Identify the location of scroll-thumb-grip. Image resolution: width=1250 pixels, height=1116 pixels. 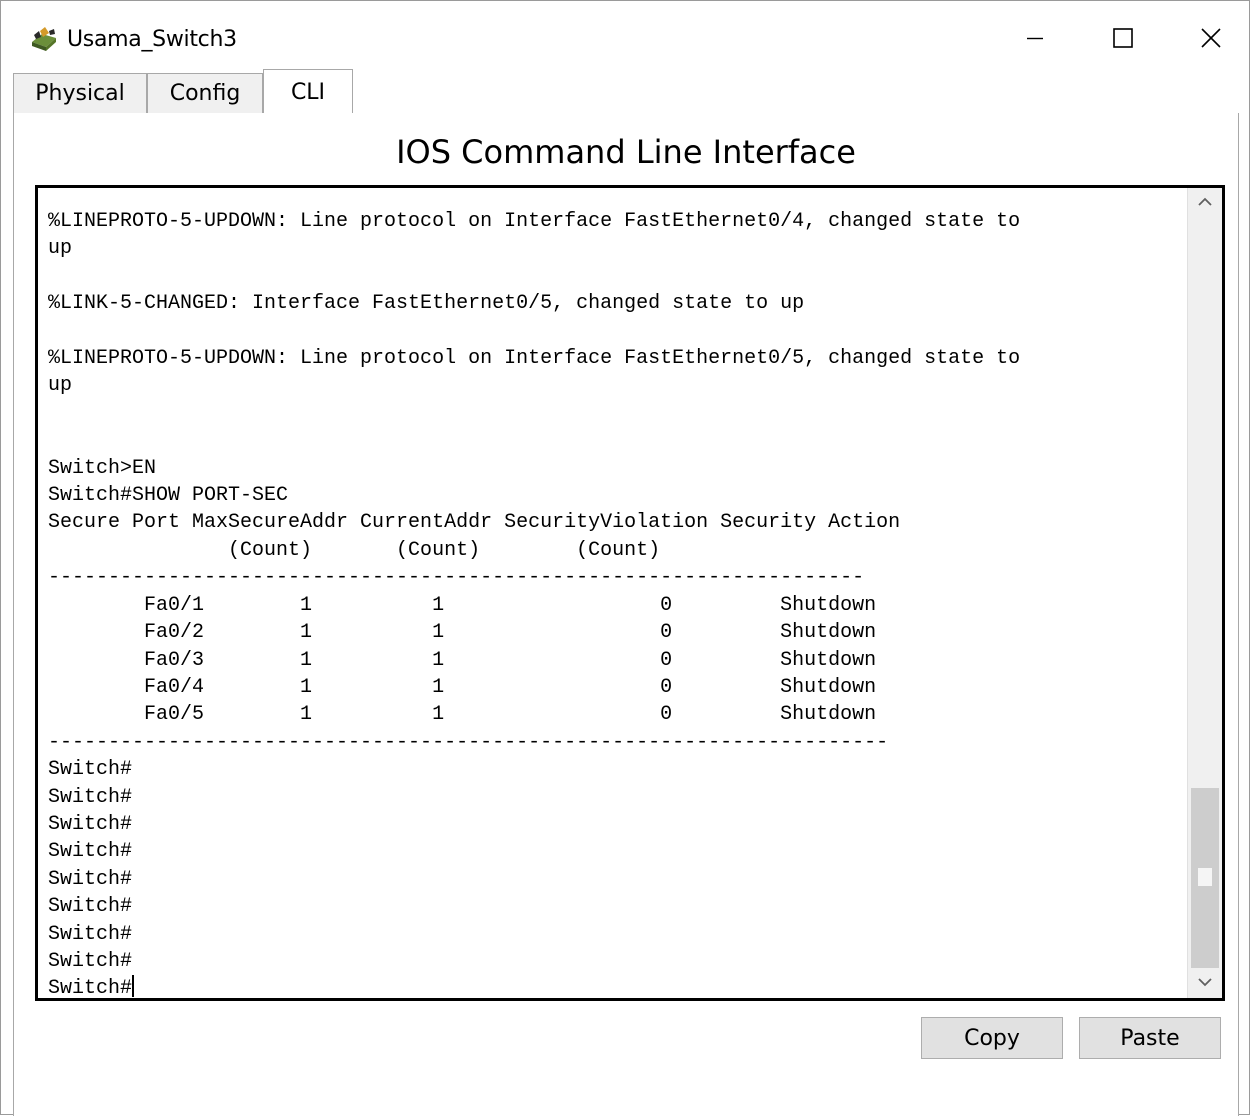
(1205, 877).